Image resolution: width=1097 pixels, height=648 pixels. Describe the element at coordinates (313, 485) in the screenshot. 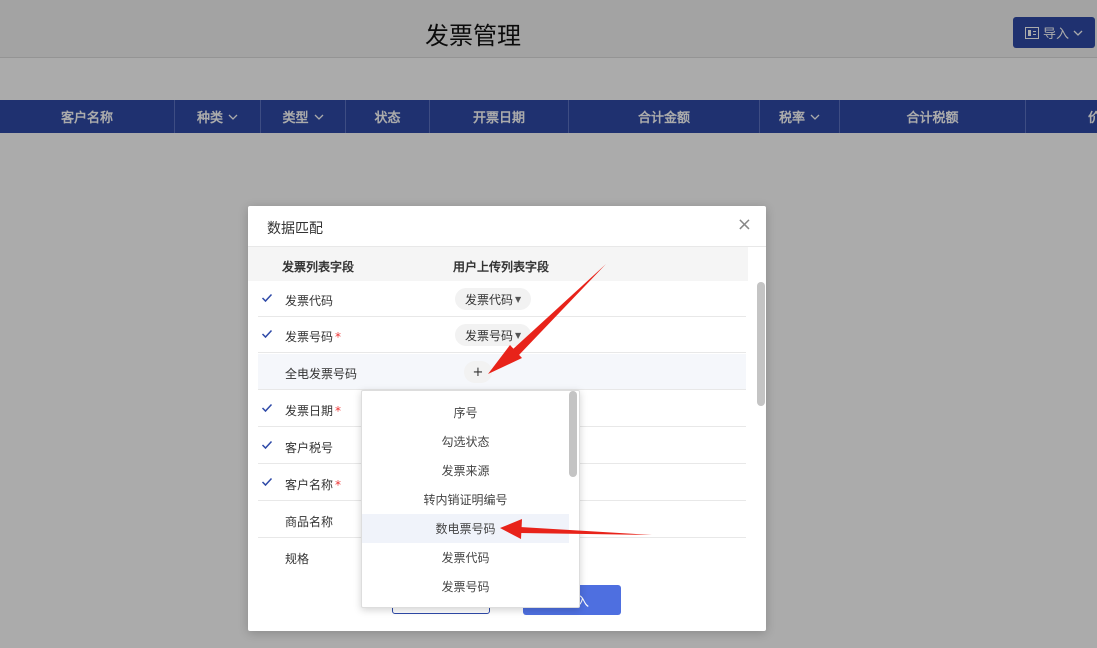

I see `field-label: 客户名称 *` at that location.